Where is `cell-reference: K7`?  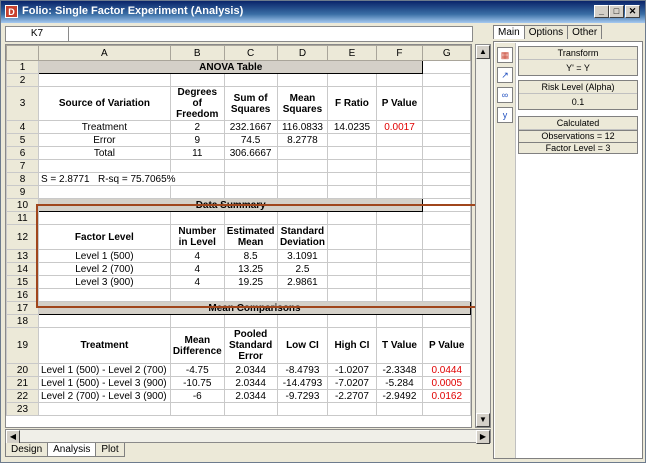 cell-reference: K7 is located at coordinates (37, 34).